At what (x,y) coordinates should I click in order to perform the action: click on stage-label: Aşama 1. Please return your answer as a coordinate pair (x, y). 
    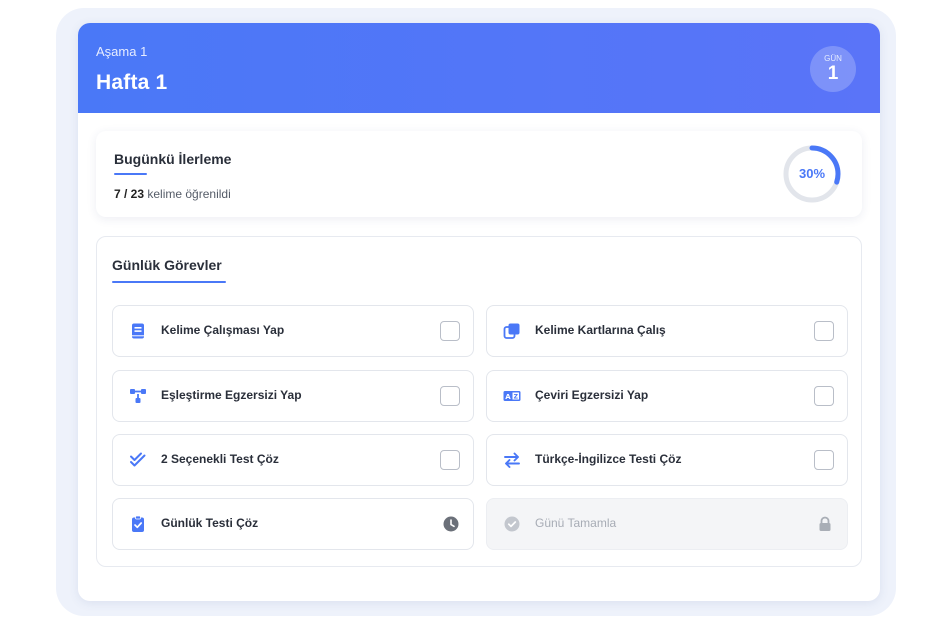
    Looking at the image, I should click on (122, 51).